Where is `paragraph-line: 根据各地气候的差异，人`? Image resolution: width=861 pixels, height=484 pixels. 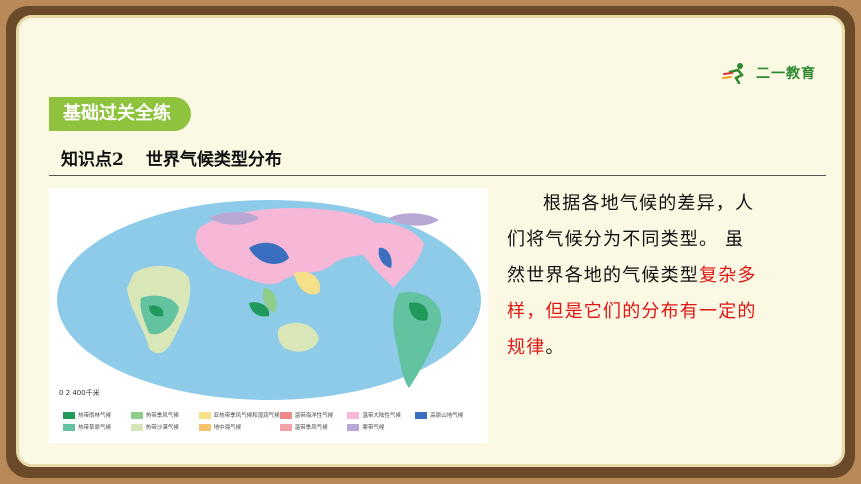 paragraph-line: 根据各地气候的差异，人 is located at coordinates (649, 203).